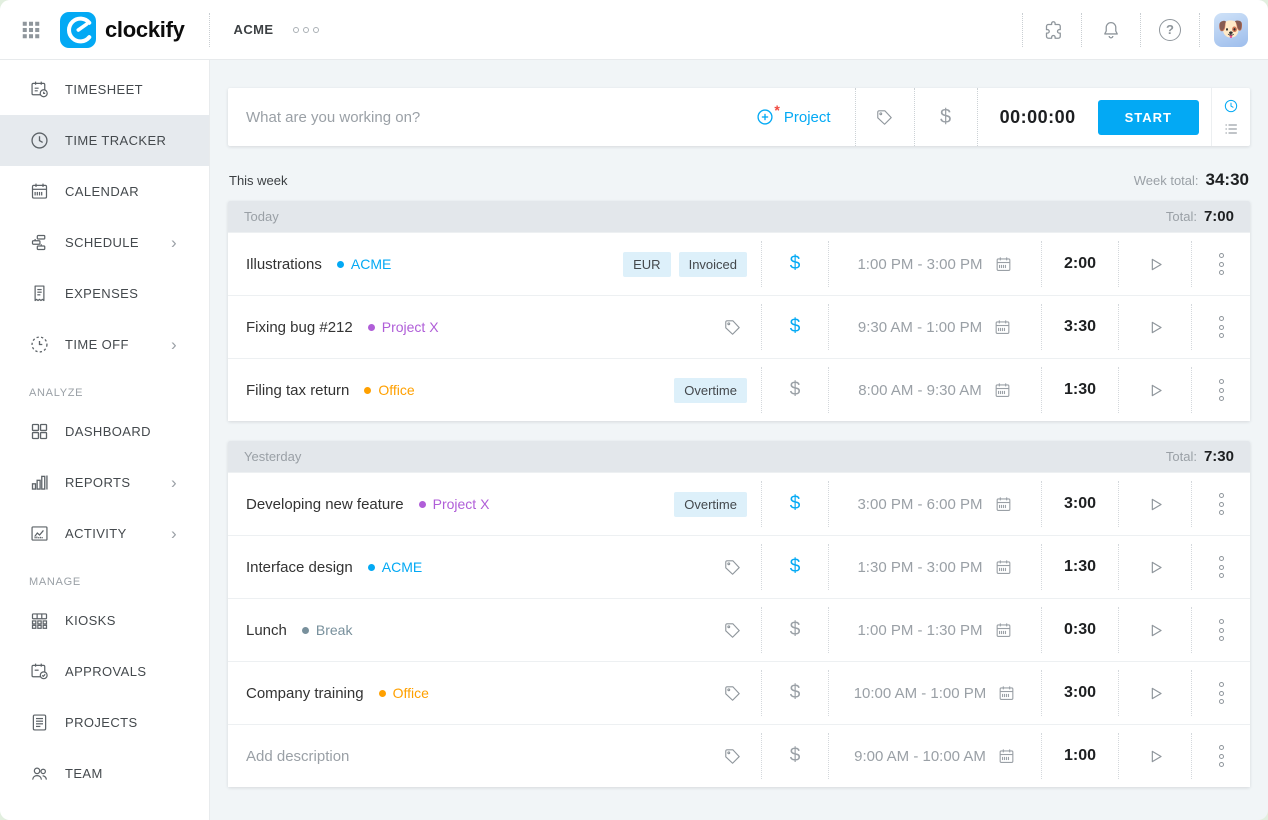  What do you see at coordinates (919, 390) in the screenshot?
I see `time-range: 8:00 AM - 9:30 AM` at bounding box center [919, 390].